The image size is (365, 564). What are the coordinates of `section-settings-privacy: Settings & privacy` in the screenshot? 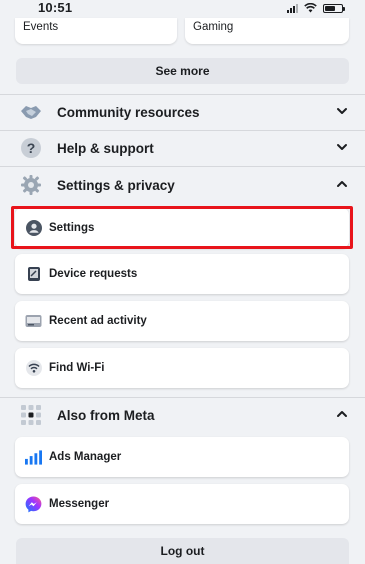 It's located at (182, 185).